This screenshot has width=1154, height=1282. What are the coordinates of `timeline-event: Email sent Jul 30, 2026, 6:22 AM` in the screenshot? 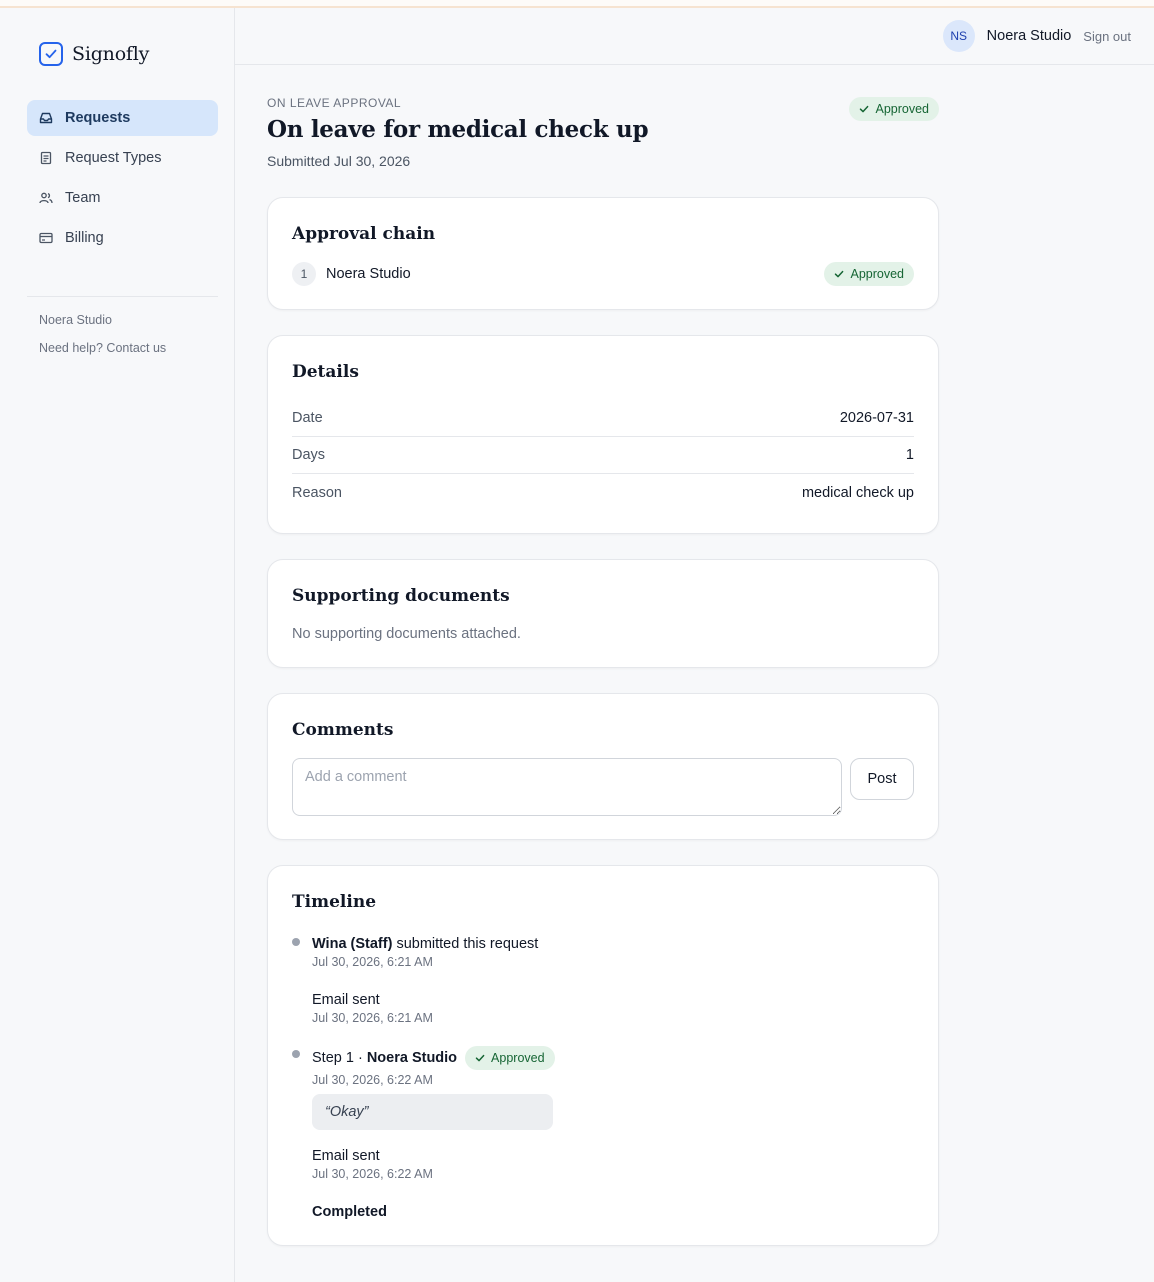 It's located at (372, 1164).